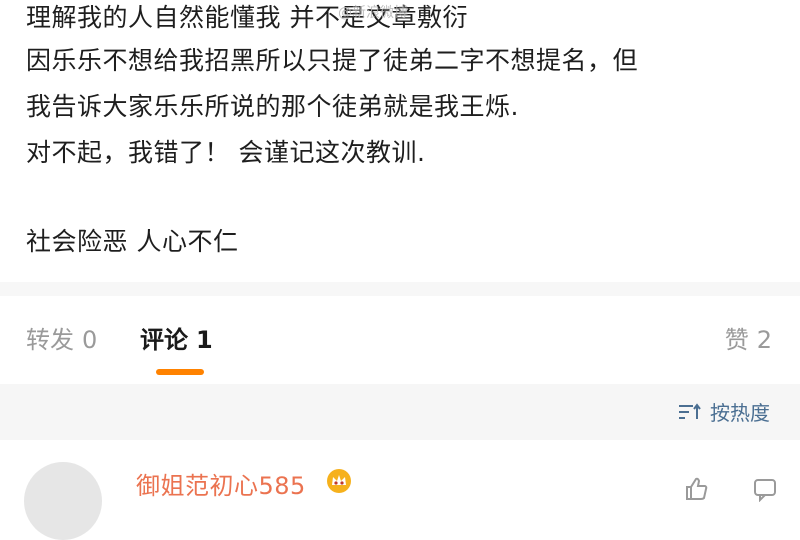  I want to click on tab-like: 赞2, so click(748, 340).